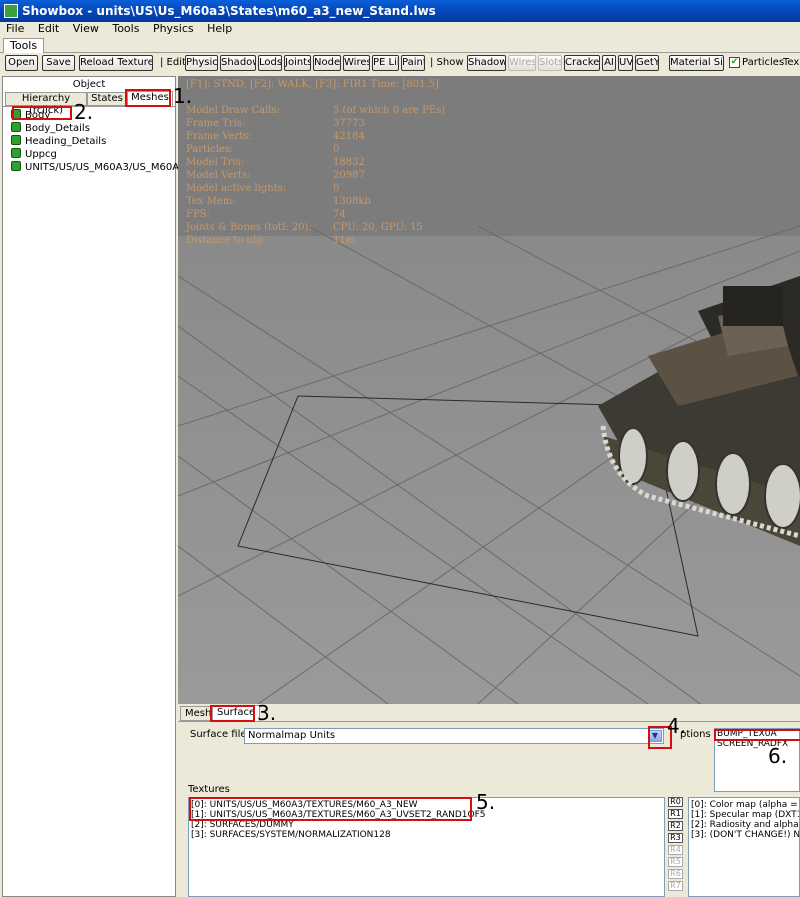  I want to click on paint-button: Paint, so click(413, 63).